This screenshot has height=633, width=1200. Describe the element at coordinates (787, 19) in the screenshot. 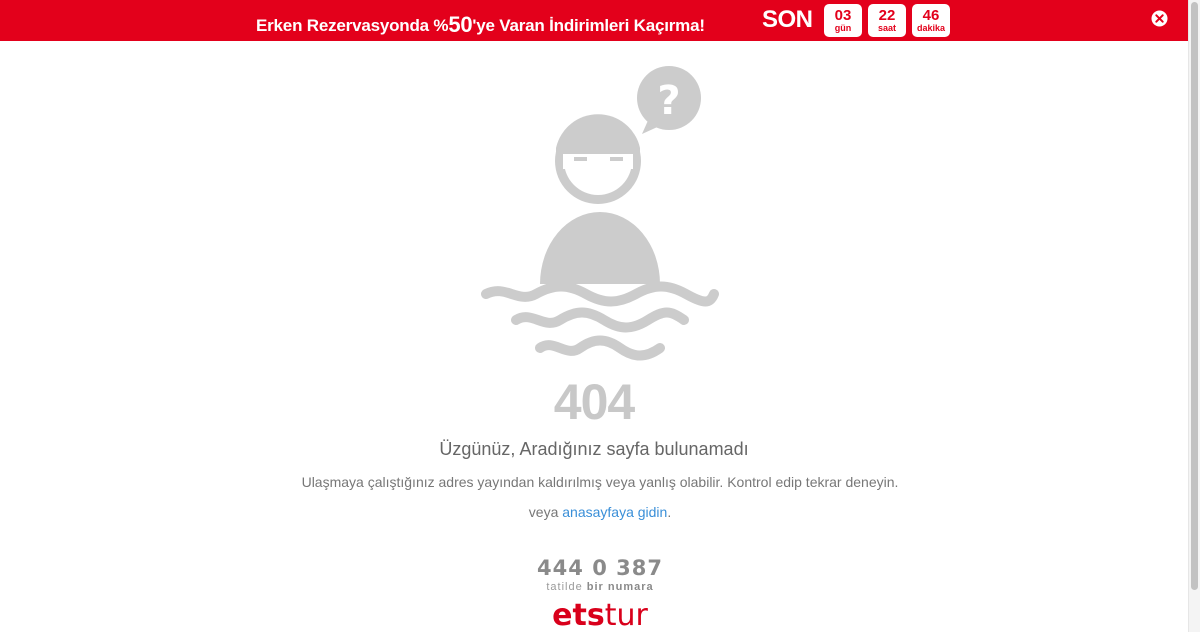

I see `countdown-label: SON` at that location.